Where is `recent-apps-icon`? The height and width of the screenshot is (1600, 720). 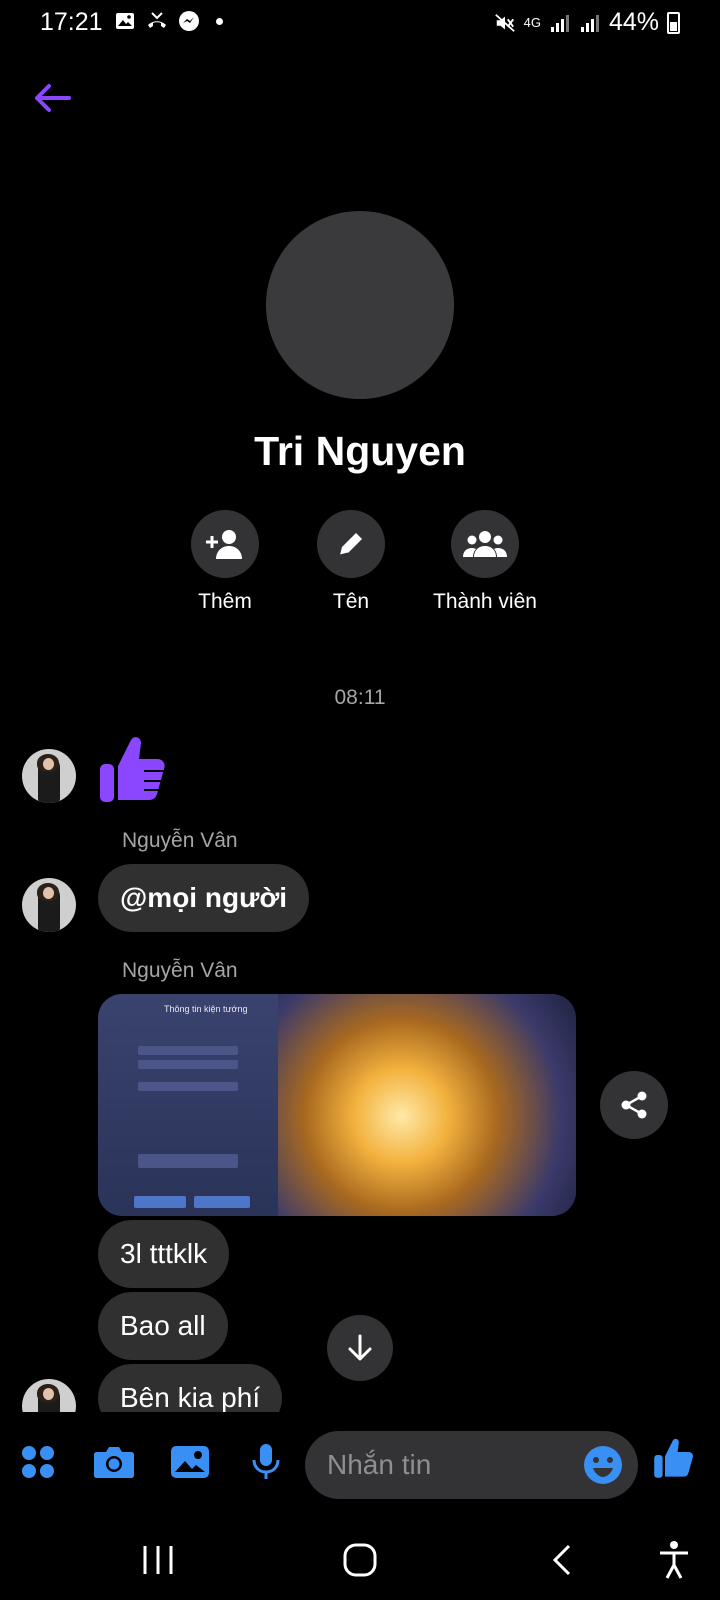 recent-apps-icon is located at coordinates (158, 1560).